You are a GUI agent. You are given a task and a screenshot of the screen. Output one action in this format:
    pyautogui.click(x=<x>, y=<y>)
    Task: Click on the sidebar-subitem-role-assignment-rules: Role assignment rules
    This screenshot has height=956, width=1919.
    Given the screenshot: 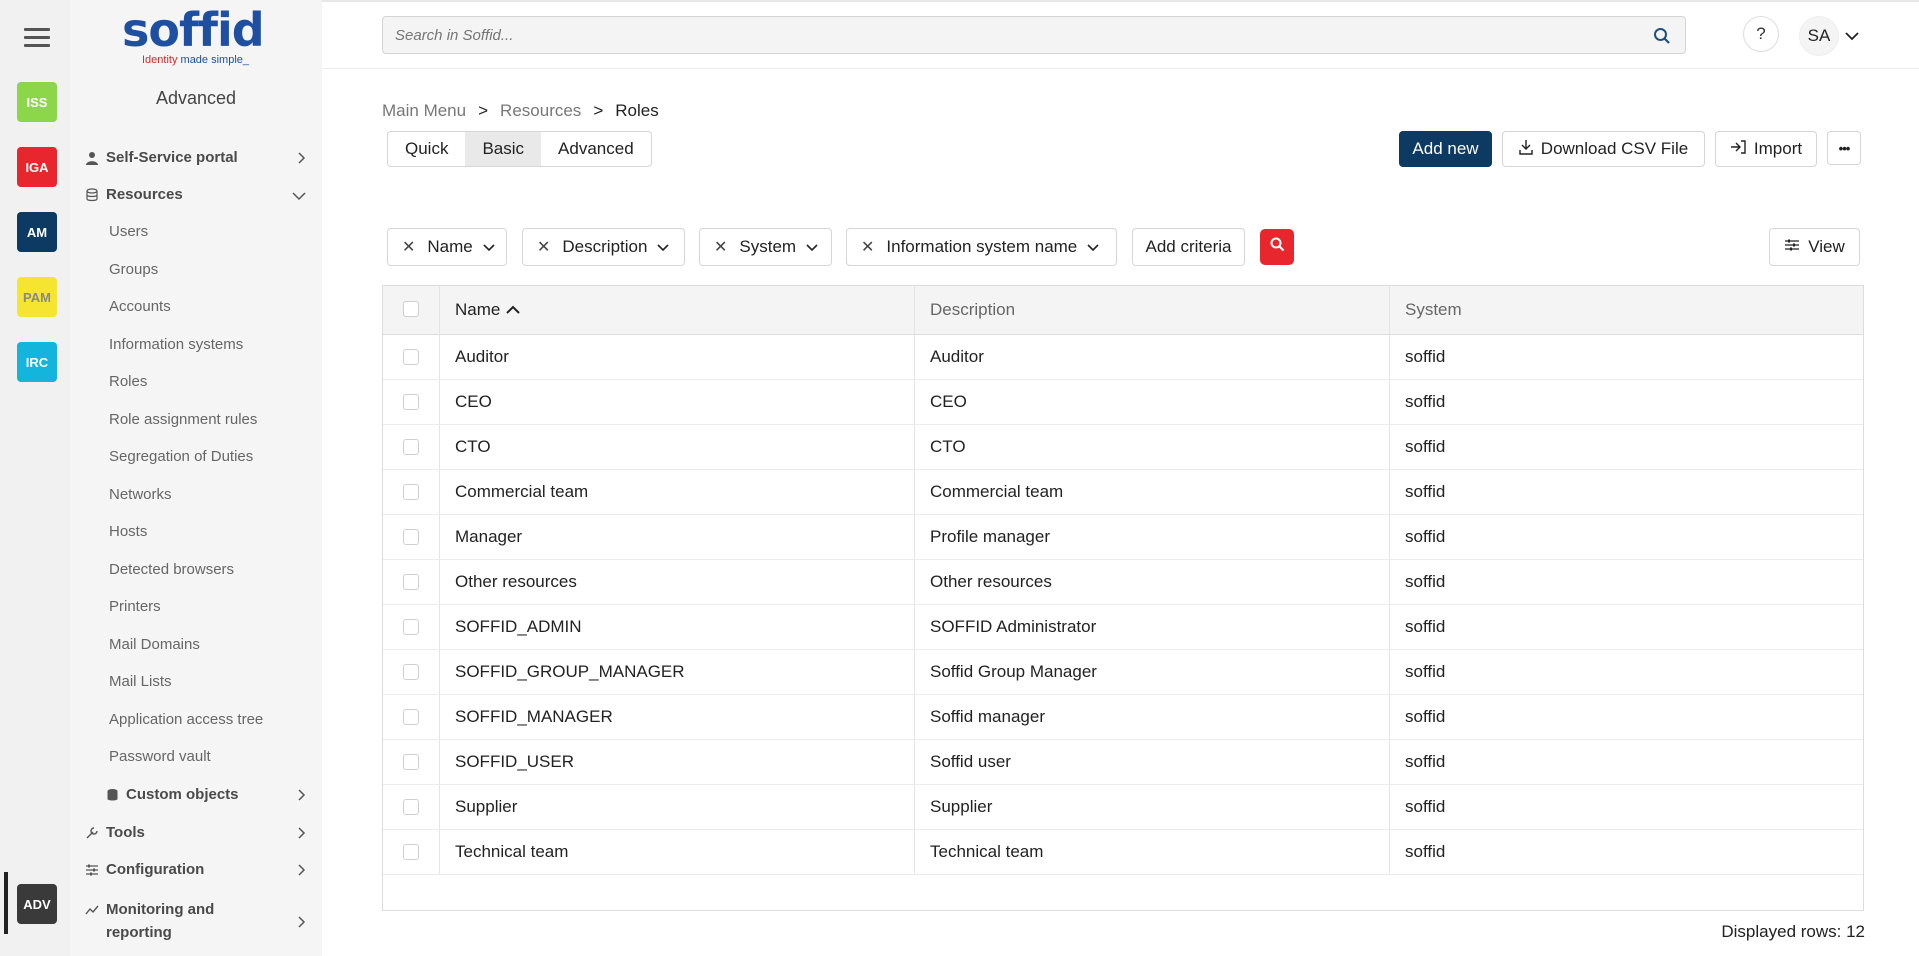 What is the action you would take?
    pyautogui.click(x=183, y=419)
    